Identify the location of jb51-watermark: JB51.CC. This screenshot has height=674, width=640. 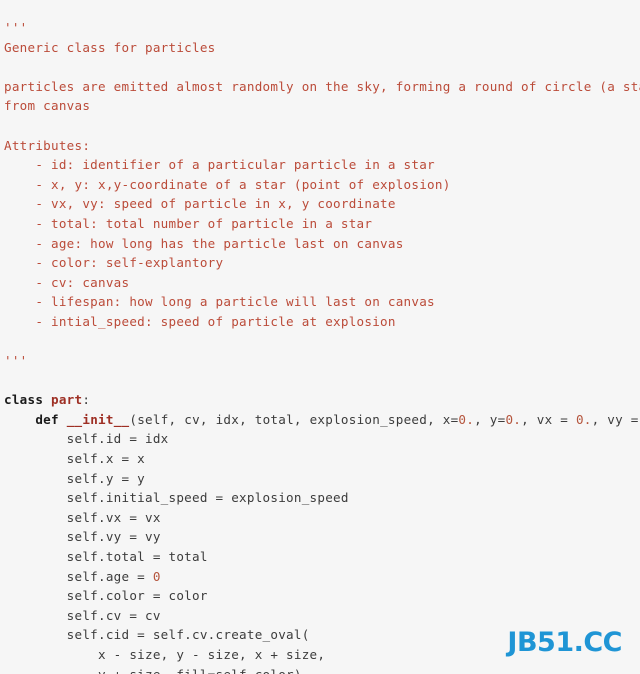
(564, 642).